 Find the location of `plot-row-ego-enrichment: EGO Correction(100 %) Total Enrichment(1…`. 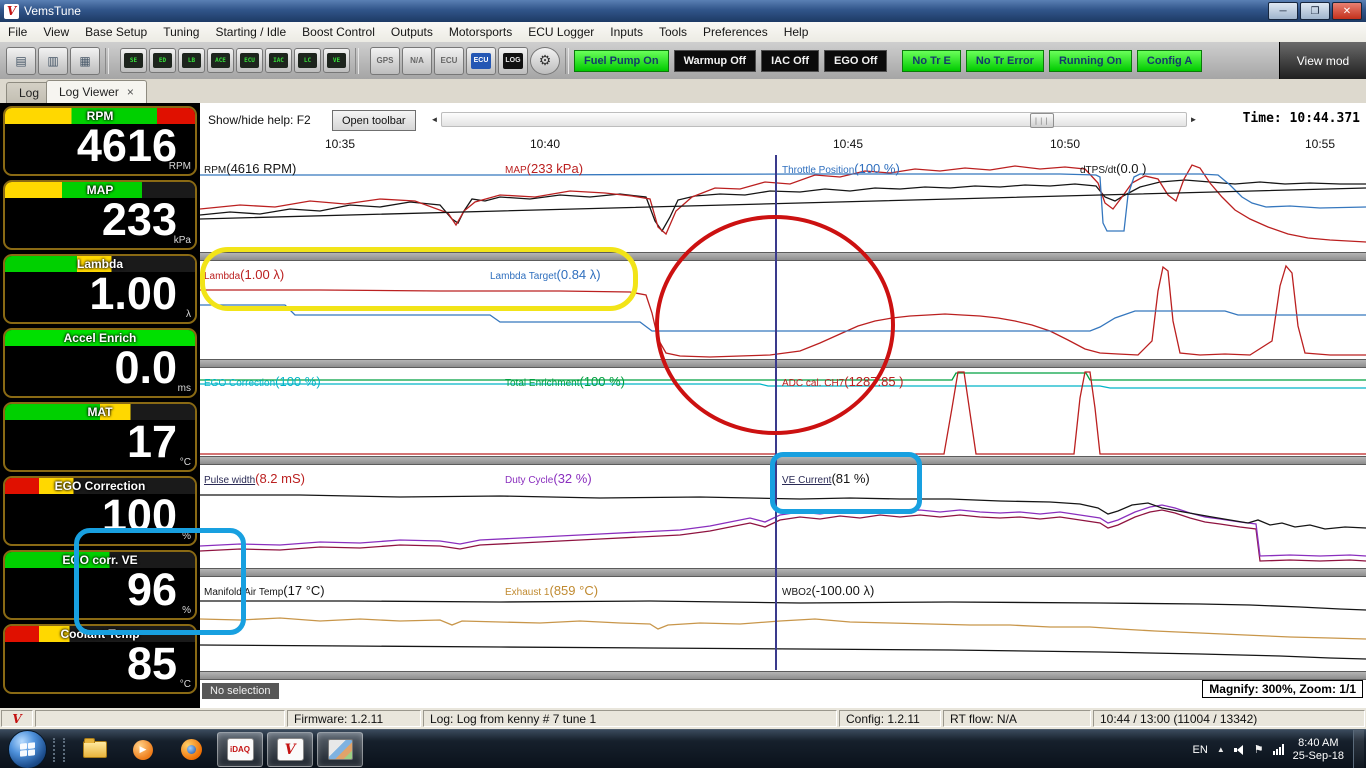

plot-row-ego-enrichment: EGO Correction(100 %) Total Enrichment(1… is located at coordinates (783, 412).